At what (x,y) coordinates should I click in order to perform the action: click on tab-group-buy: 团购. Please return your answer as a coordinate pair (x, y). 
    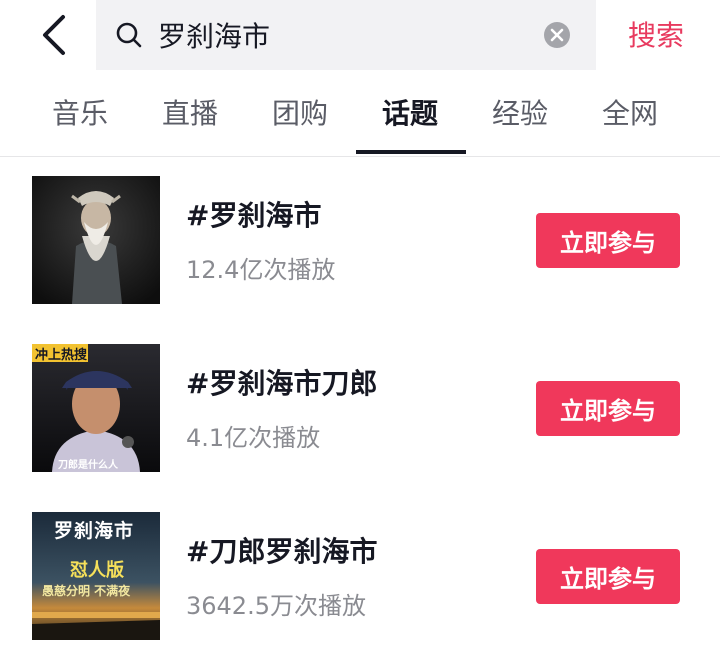
    Looking at the image, I should click on (300, 112).